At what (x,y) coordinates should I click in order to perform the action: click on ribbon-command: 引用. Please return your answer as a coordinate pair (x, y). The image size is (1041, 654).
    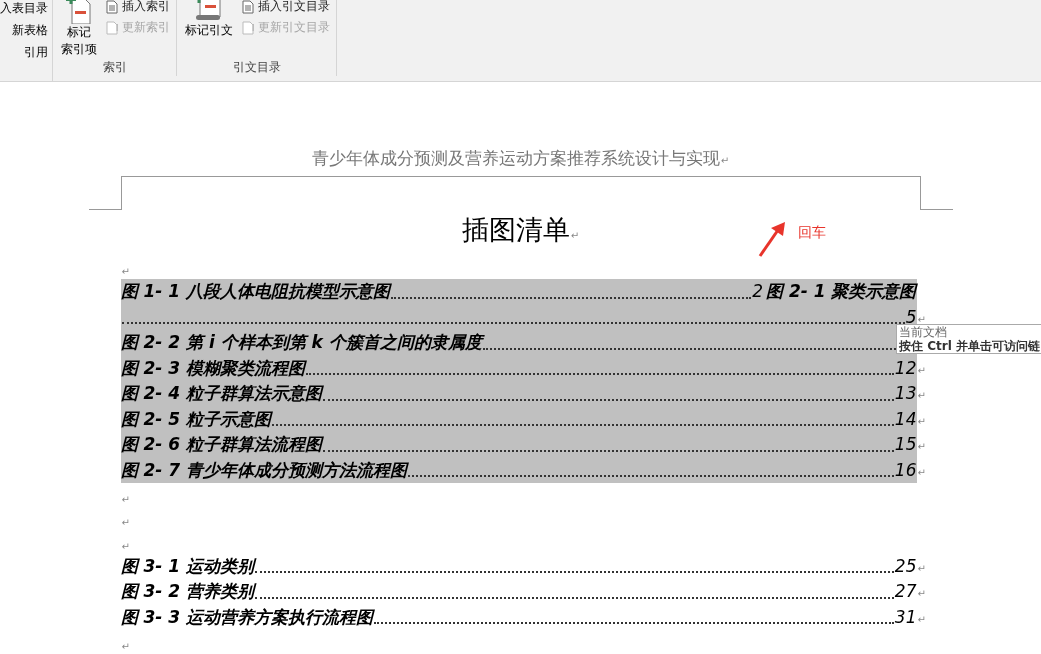
    Looking at the image, I should click on (36, 52).